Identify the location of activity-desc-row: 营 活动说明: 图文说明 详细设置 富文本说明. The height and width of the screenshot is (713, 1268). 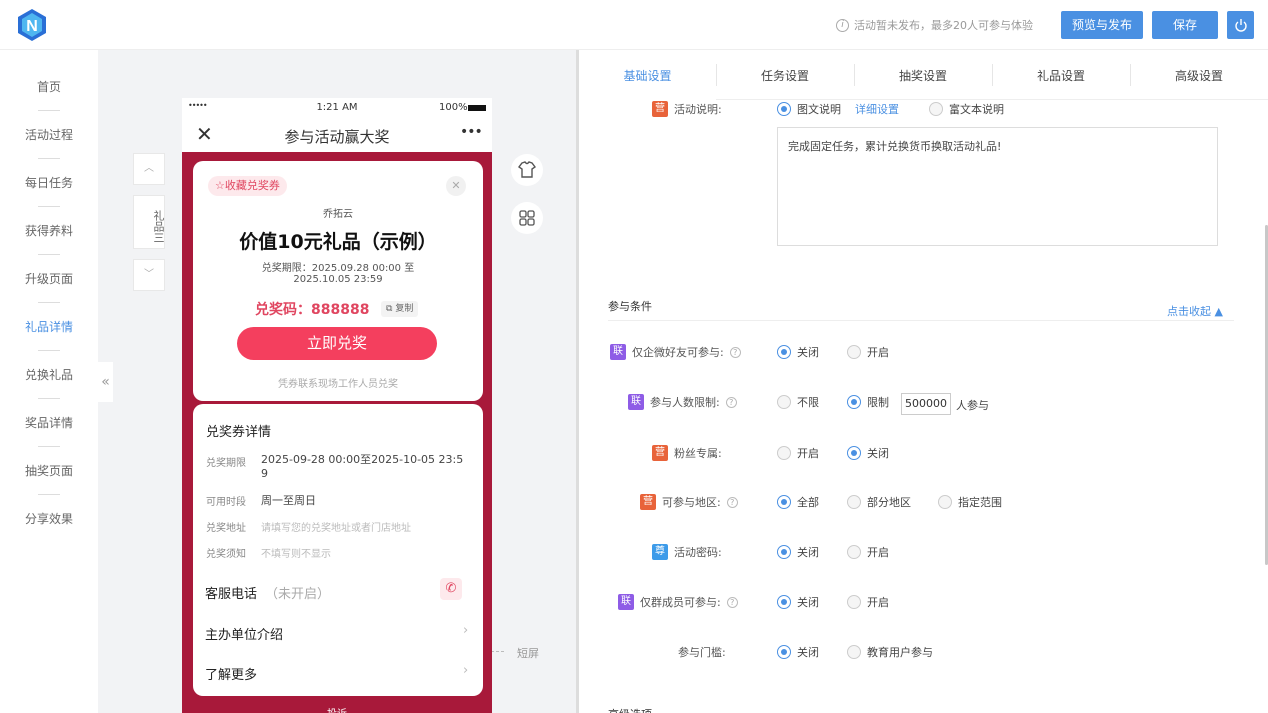
(923, 111).